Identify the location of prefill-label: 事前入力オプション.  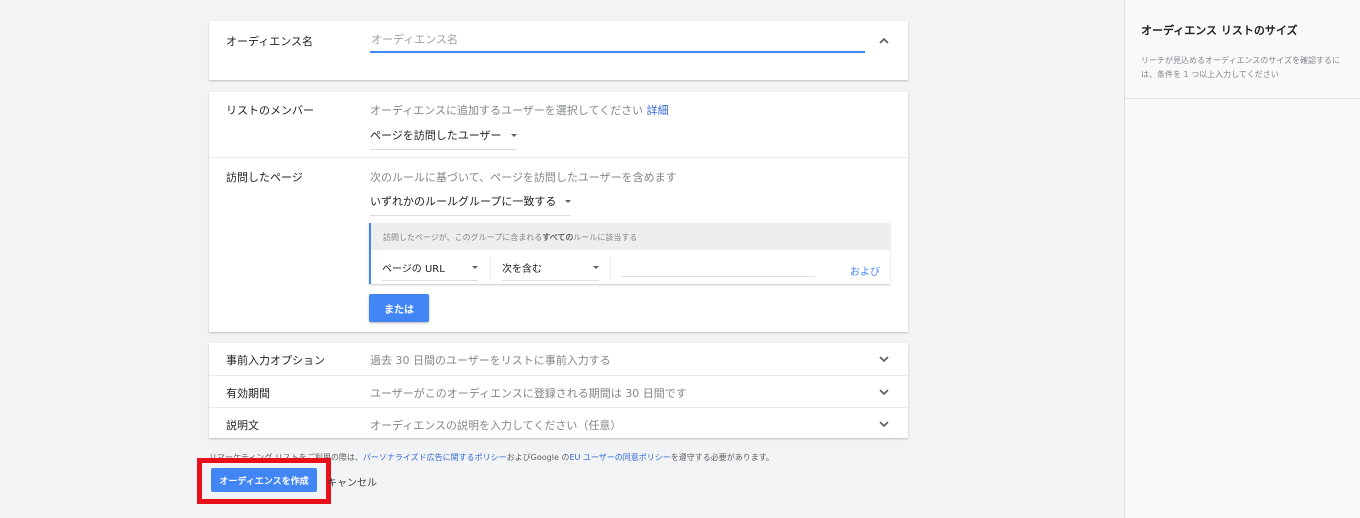
(275, 360).